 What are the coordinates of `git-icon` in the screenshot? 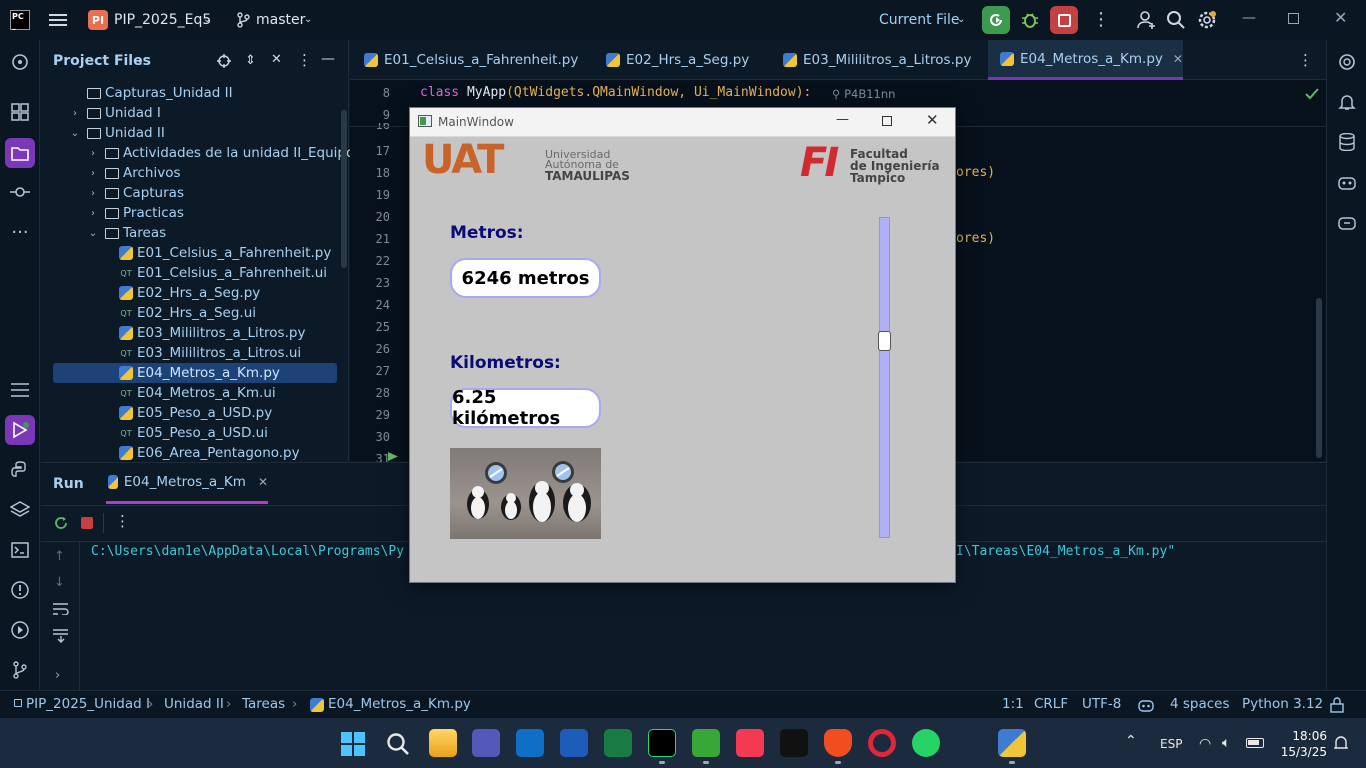 It's located at (20, 670).